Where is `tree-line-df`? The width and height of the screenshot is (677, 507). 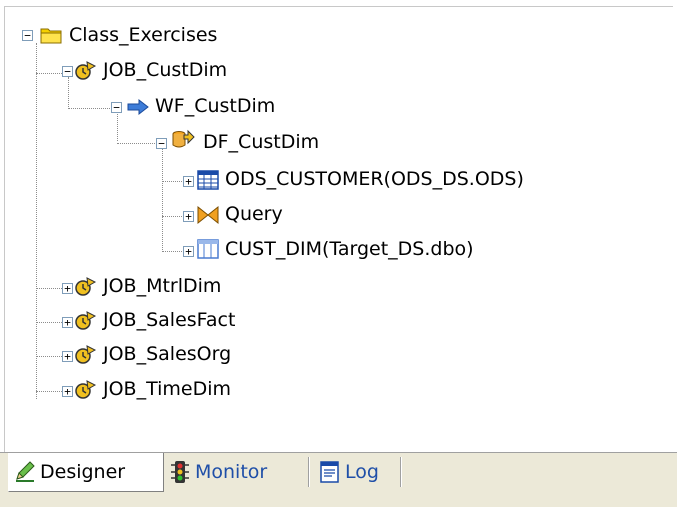
tree-line-df is located at coordinates (162, 199).